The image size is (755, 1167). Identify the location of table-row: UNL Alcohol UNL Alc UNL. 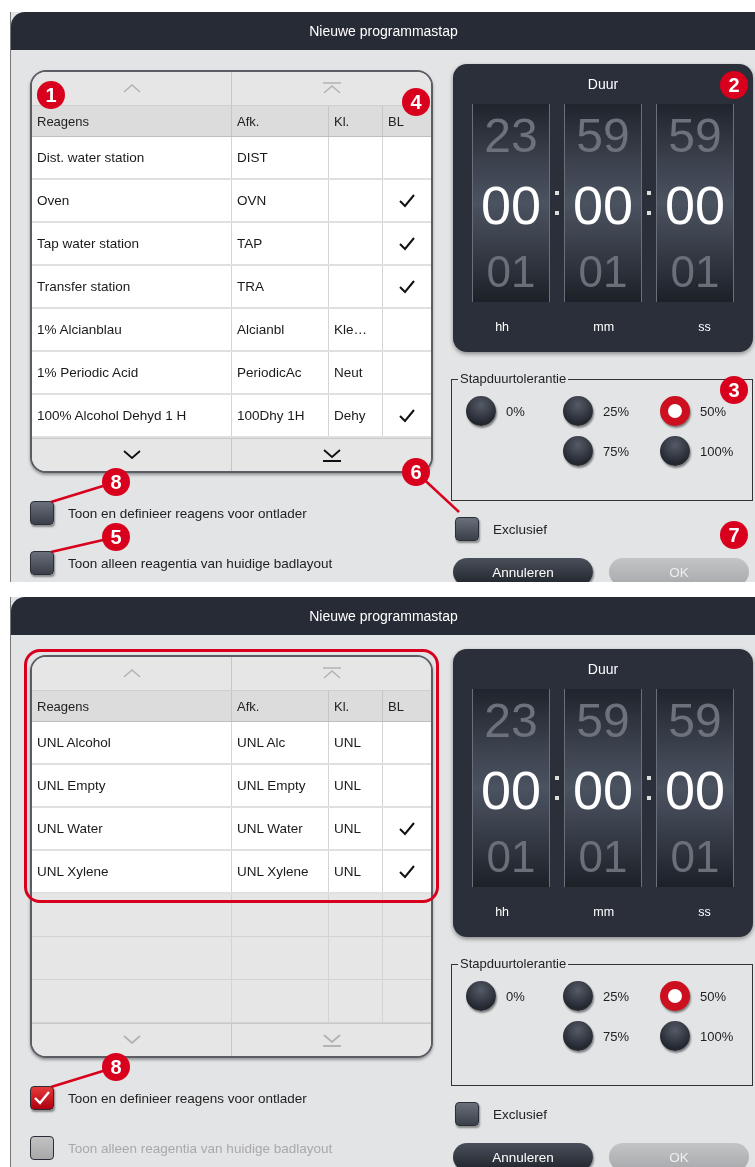
(231, 743).